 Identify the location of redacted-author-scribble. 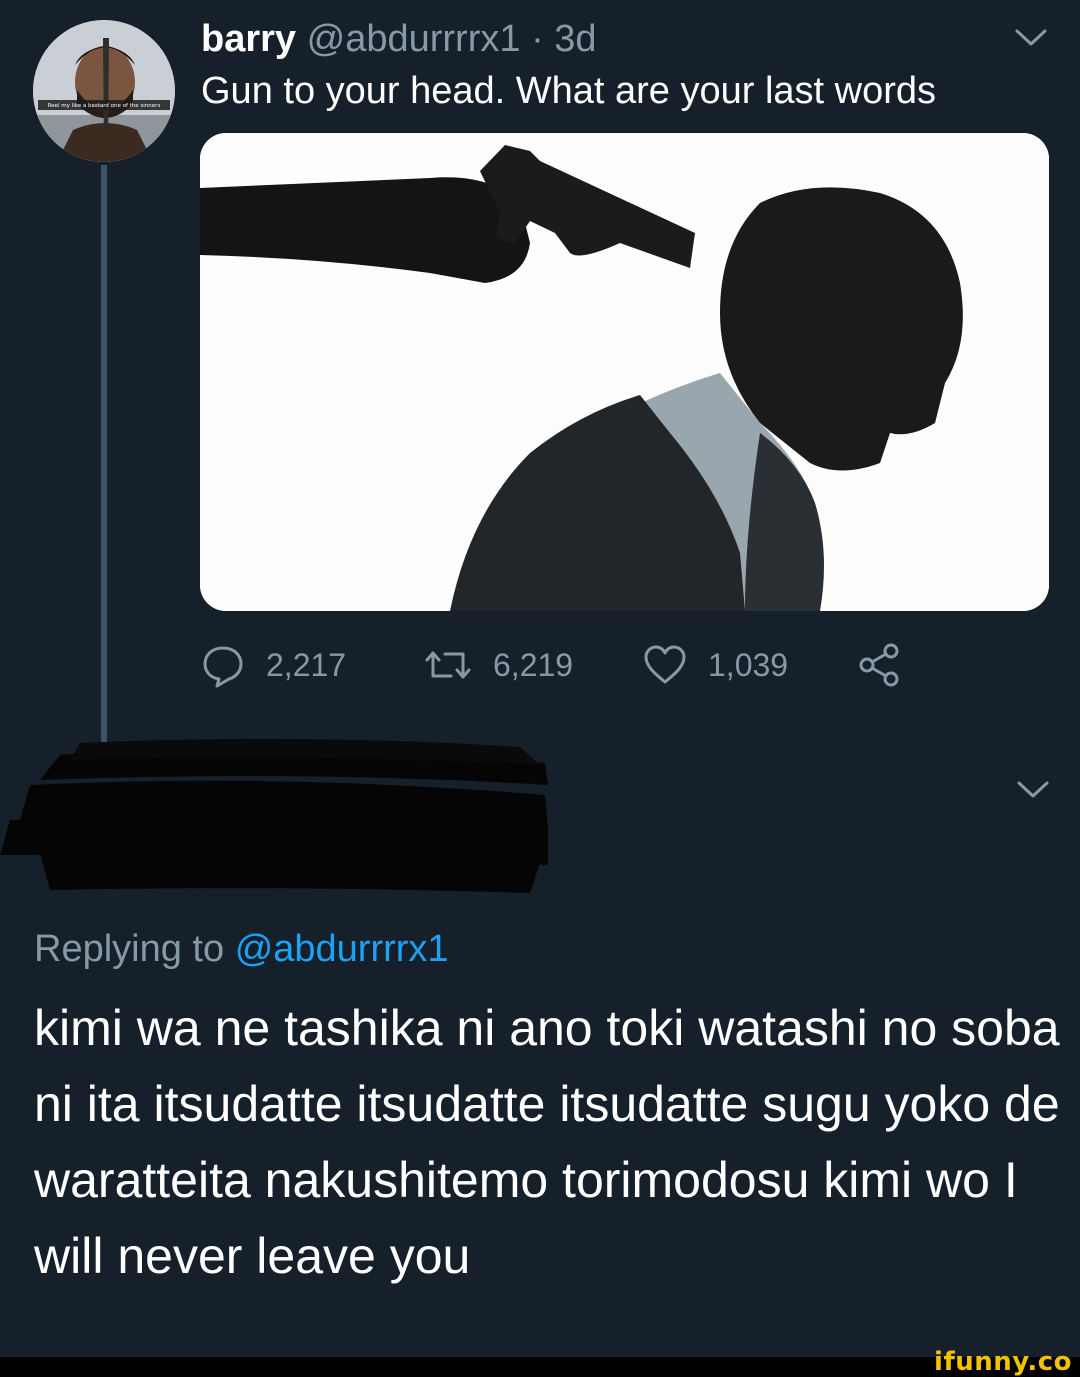
(274, 815).